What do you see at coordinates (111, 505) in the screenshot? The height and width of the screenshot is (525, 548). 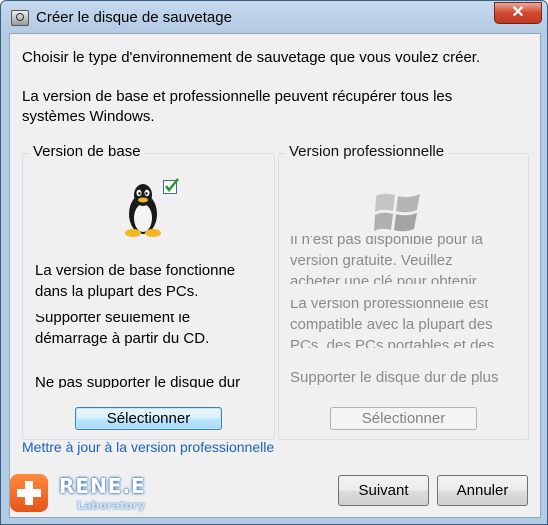 I see `logo-subtitle: Laboratory` at bounding box center [111, 505].